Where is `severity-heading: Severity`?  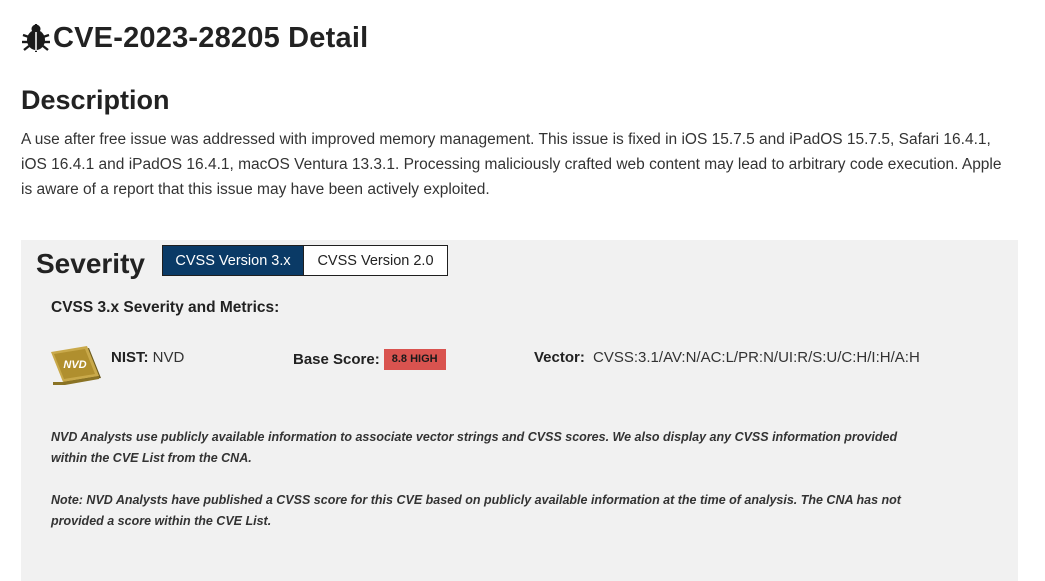 severity-heading: Severity is located at coordinates (90, 263).